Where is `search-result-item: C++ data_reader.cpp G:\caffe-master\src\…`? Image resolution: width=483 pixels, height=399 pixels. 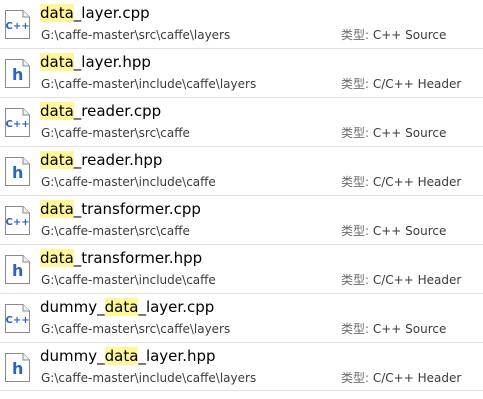 search-result-item: C++ data_reader.cpp G:\caffe-master\src\… is located at coordinates (241, 122).